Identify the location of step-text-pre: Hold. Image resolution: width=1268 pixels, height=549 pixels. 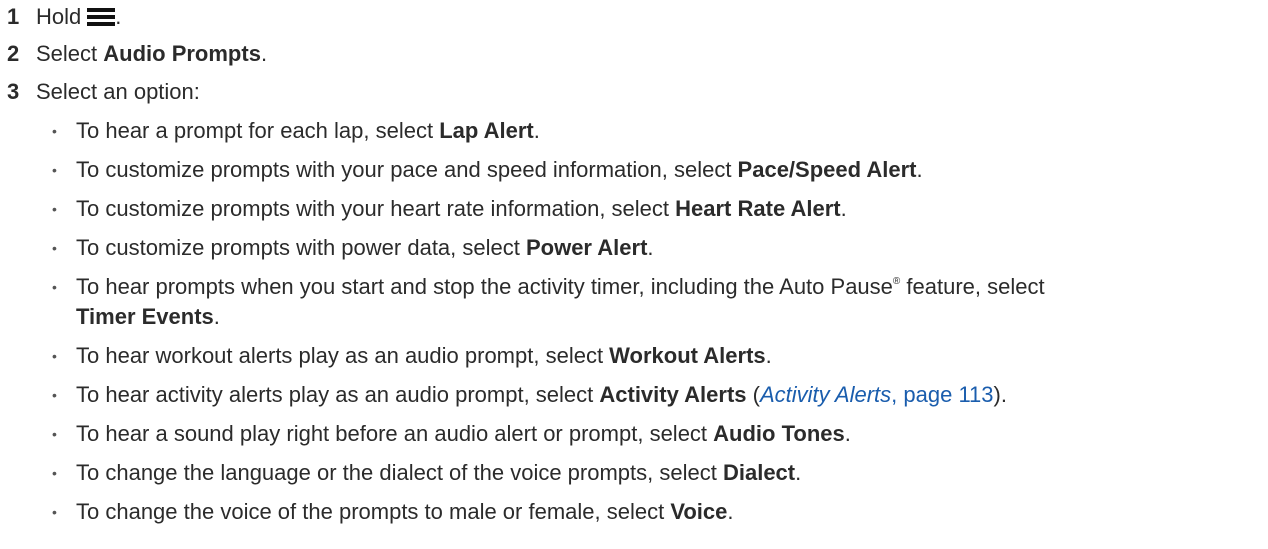
(59, 16).